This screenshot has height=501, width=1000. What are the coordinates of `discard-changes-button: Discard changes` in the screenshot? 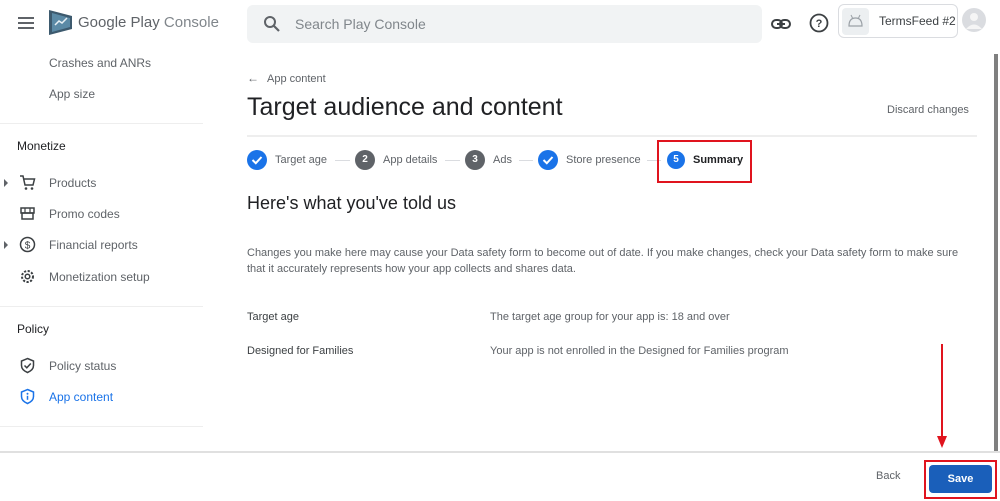 It's located at (928, 110).